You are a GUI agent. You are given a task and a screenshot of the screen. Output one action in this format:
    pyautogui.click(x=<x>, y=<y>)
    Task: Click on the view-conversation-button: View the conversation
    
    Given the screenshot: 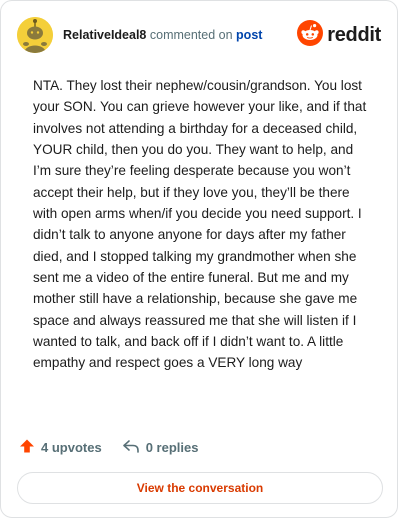 What is the action you would take?
    pyautogui.click(x=200, y=488)
    